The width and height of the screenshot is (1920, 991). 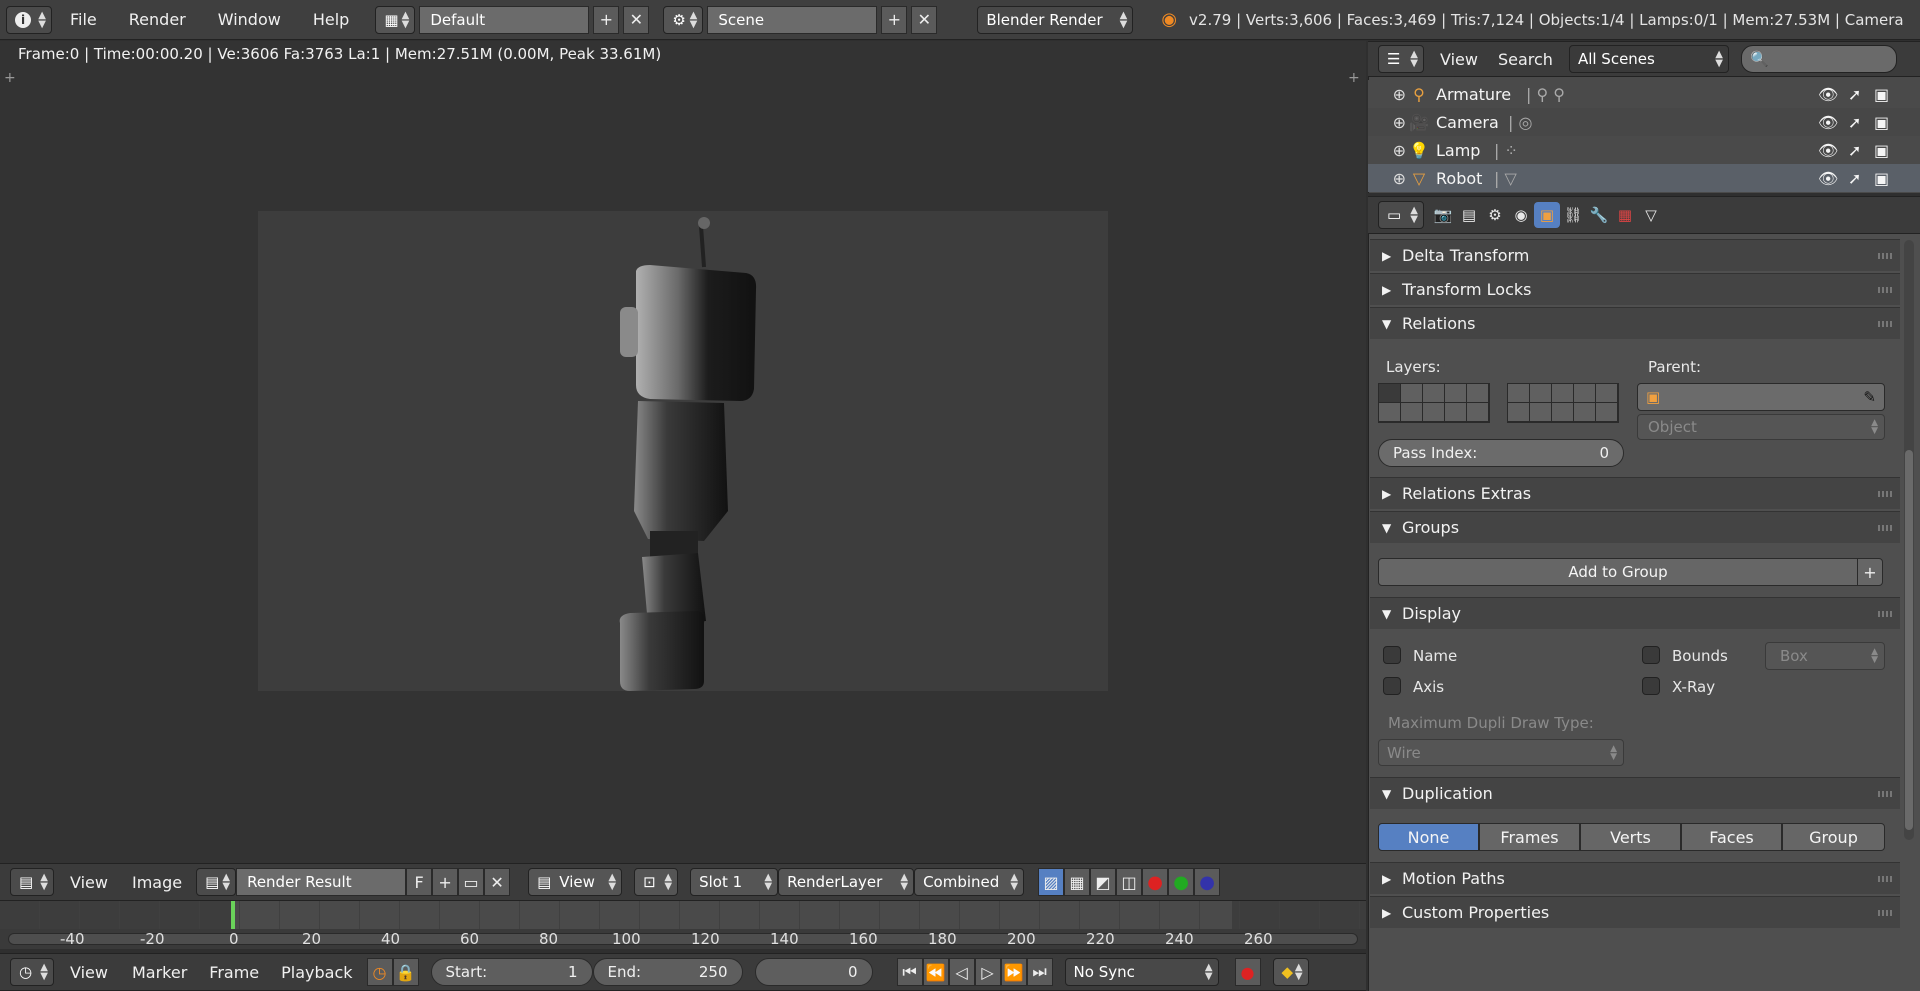 I want to click on area-corner-plus-icon: +, so click(x=10, y=78).